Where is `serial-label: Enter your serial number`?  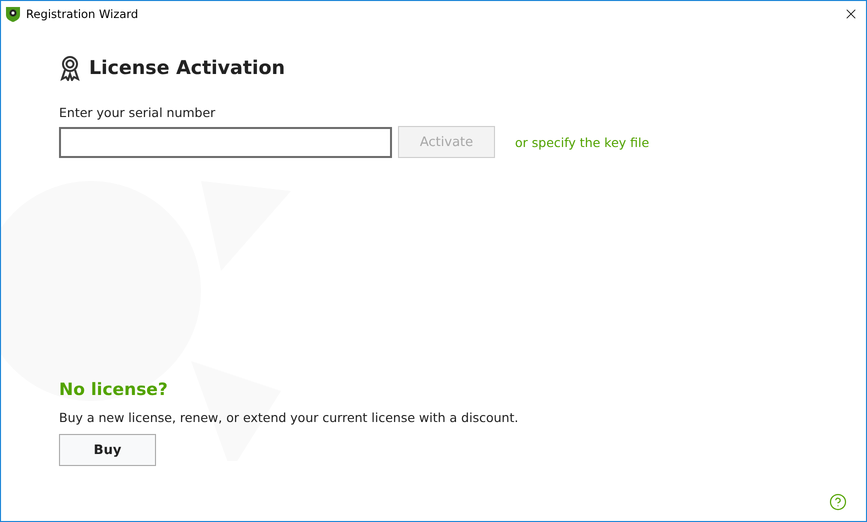 serial-label: Enter your serial number is located at coordinates (137, 112).